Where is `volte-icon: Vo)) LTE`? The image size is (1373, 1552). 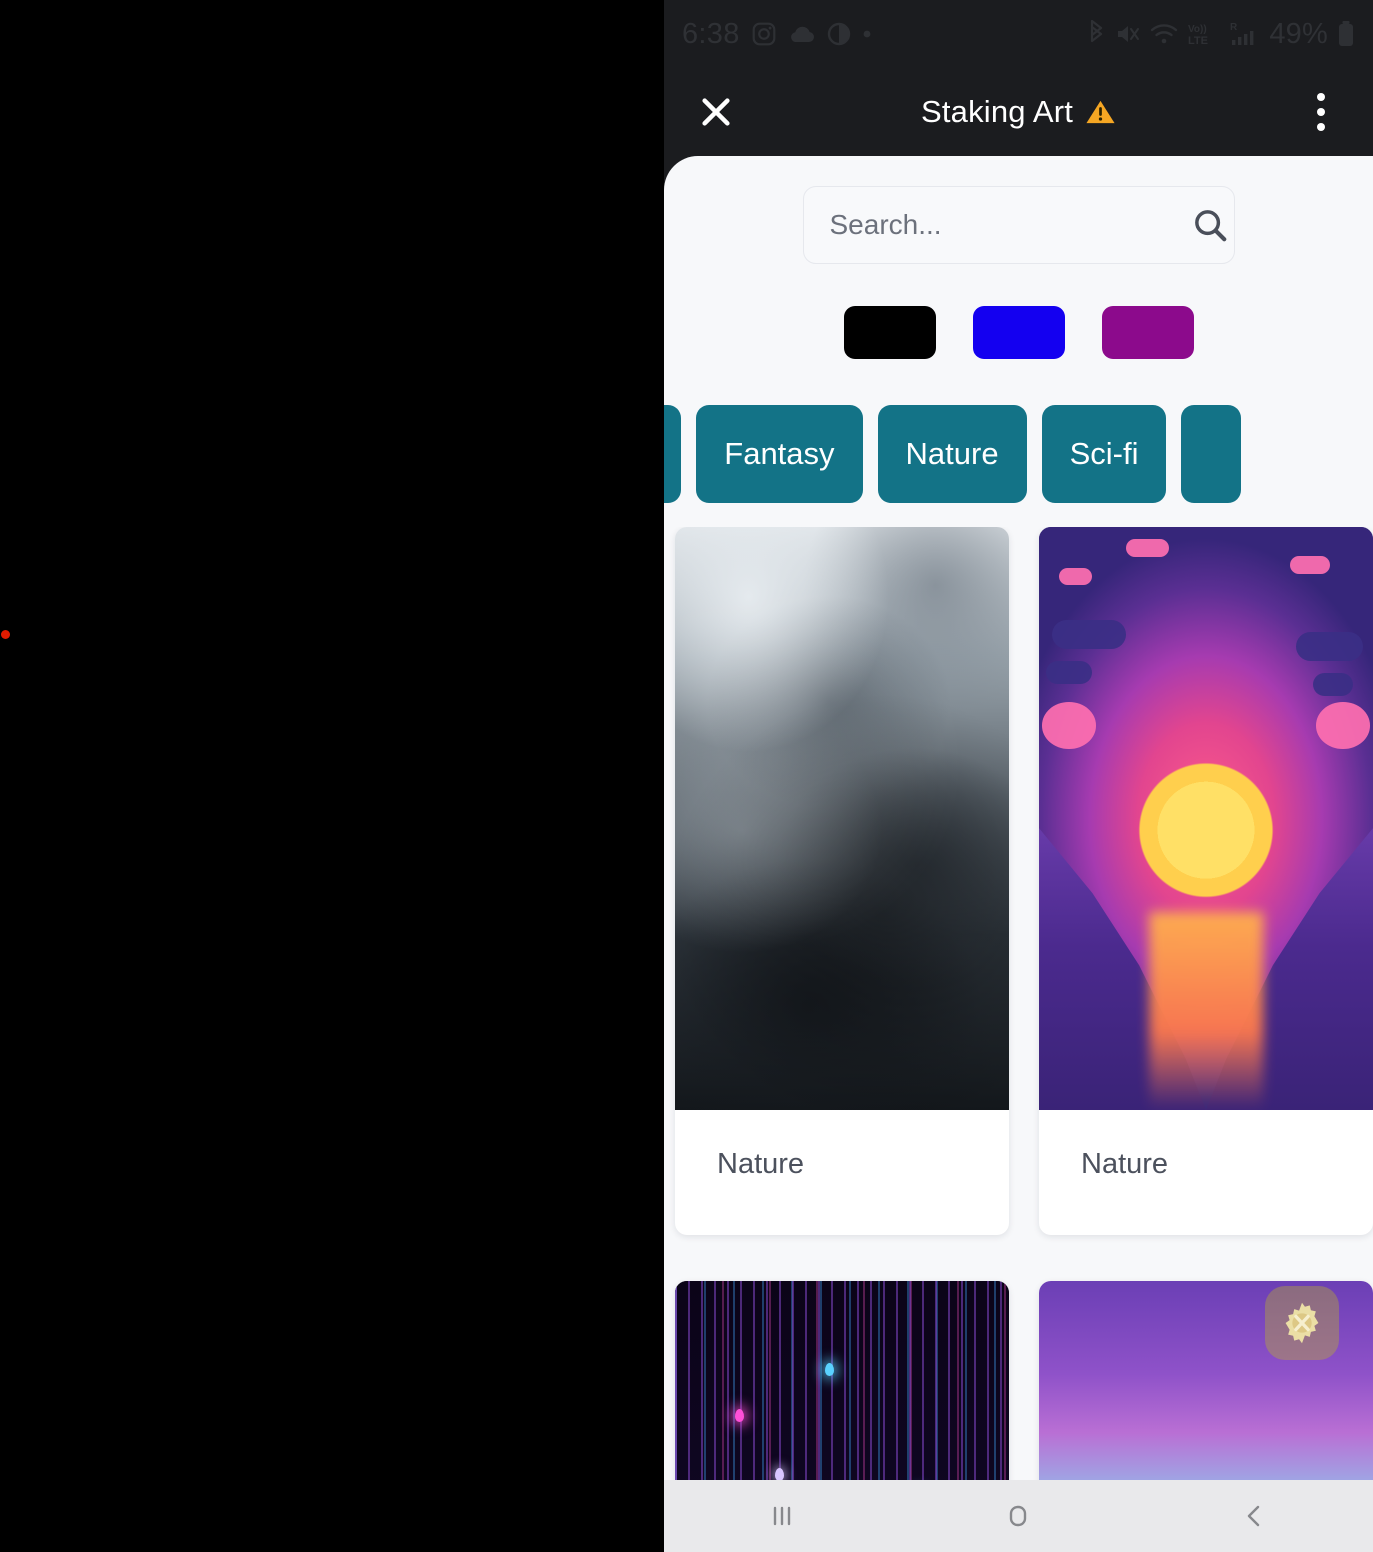
volte-icon: Vo)) LTE is located at coordinates (1204, 34).